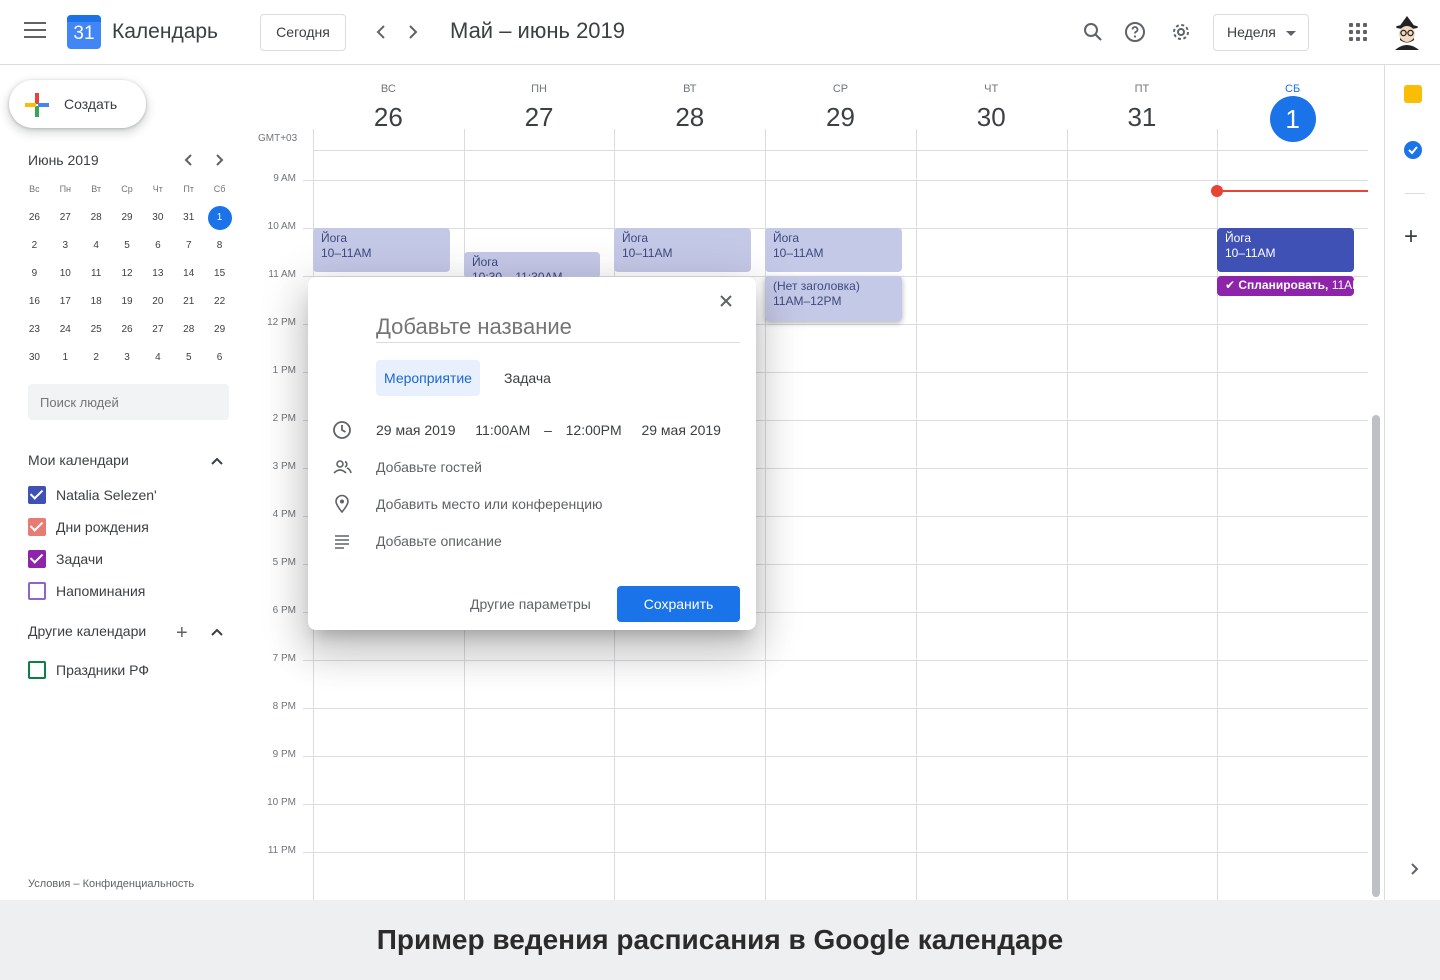 The width and height of the screenshot is (1440, 980). What do you see at coordinates (96, 304) in the screenshot?
I see `mini-calendar-day: 18` at bounding box center [96, 304].